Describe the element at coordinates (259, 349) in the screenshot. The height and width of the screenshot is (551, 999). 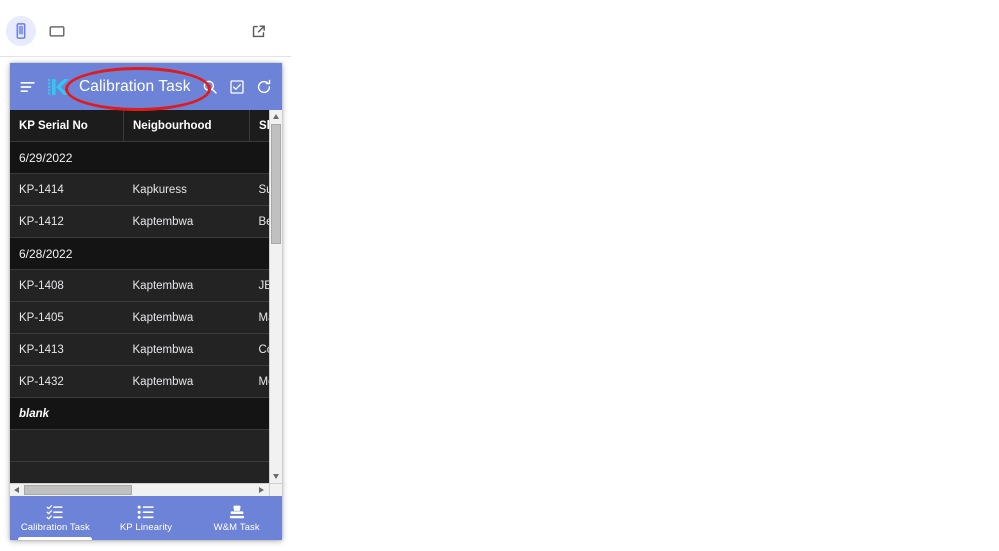
I see `cell-shop-name: Collo el` at that location.